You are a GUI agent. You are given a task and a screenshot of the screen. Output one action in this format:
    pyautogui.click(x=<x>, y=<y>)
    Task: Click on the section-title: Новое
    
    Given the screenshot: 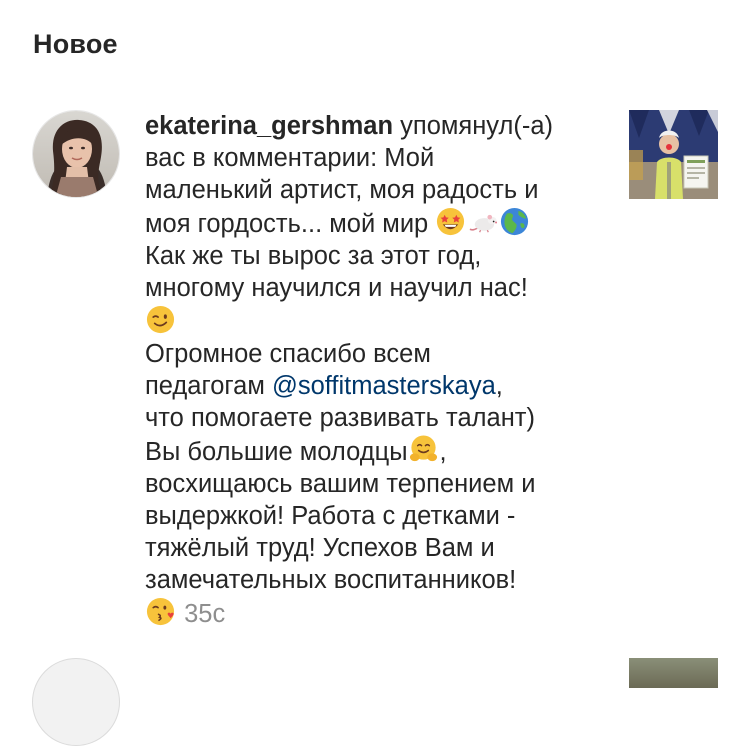 What is the action you would take?
    pyautogui.click(x=75, y=44)
    